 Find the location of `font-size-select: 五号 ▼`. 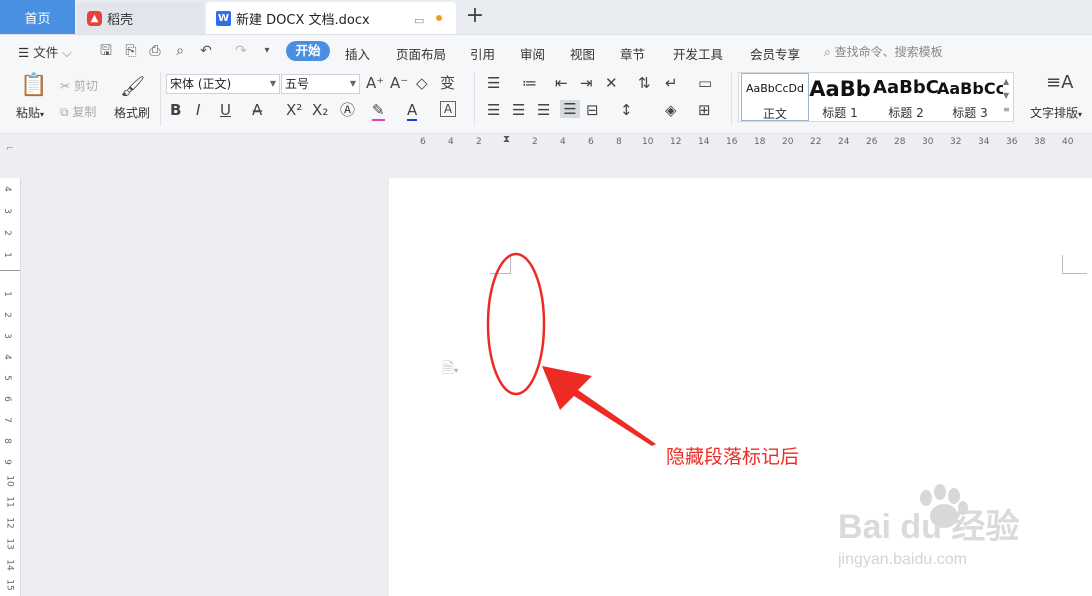

font-size-select: 五号 ▼ is located at coordinates (320, 84).